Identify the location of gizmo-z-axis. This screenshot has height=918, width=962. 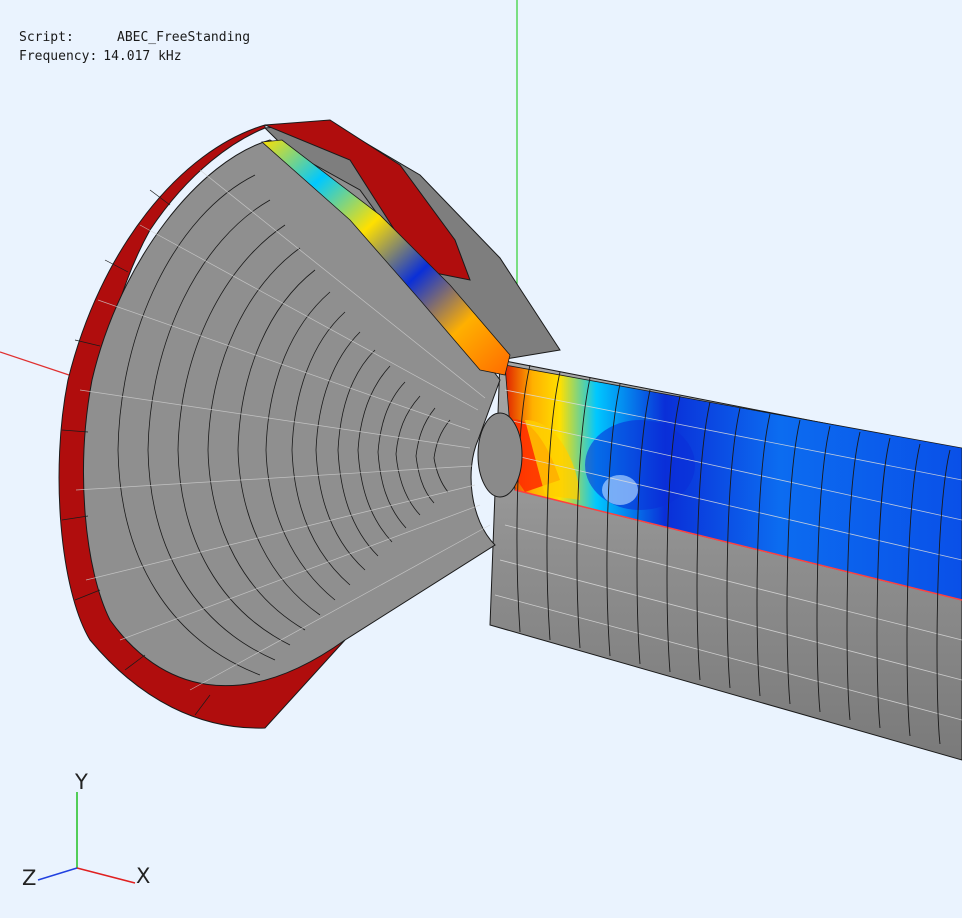
(57, 874).